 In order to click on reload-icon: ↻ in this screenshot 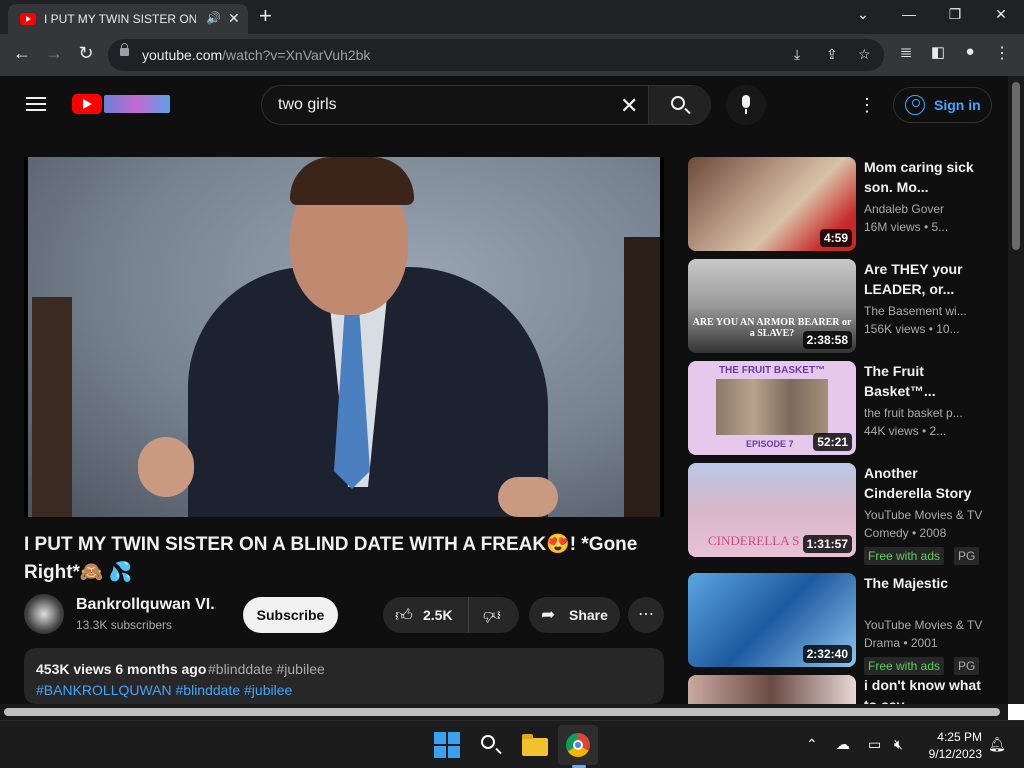, I will do `click(86, 53)`.